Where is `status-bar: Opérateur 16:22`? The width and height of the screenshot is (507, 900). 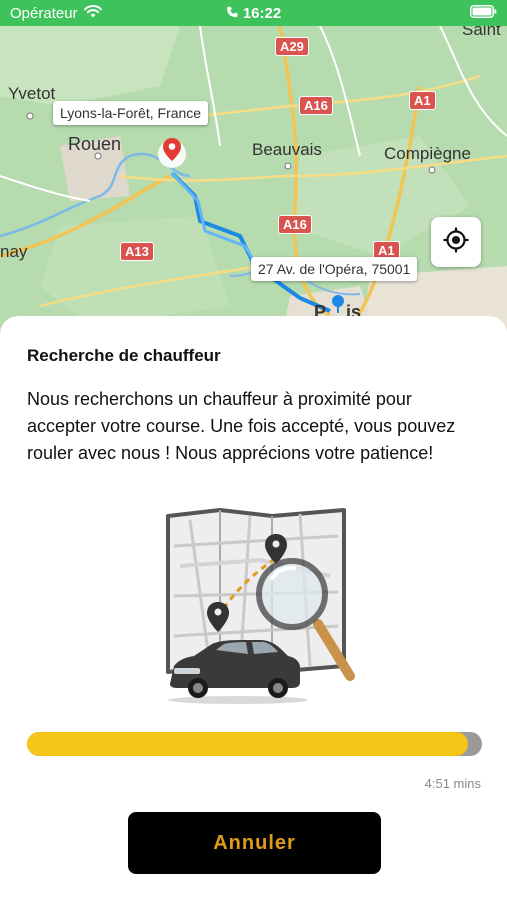 status-bar: Opérateur 16:22 is located at coordinates (253, 13).